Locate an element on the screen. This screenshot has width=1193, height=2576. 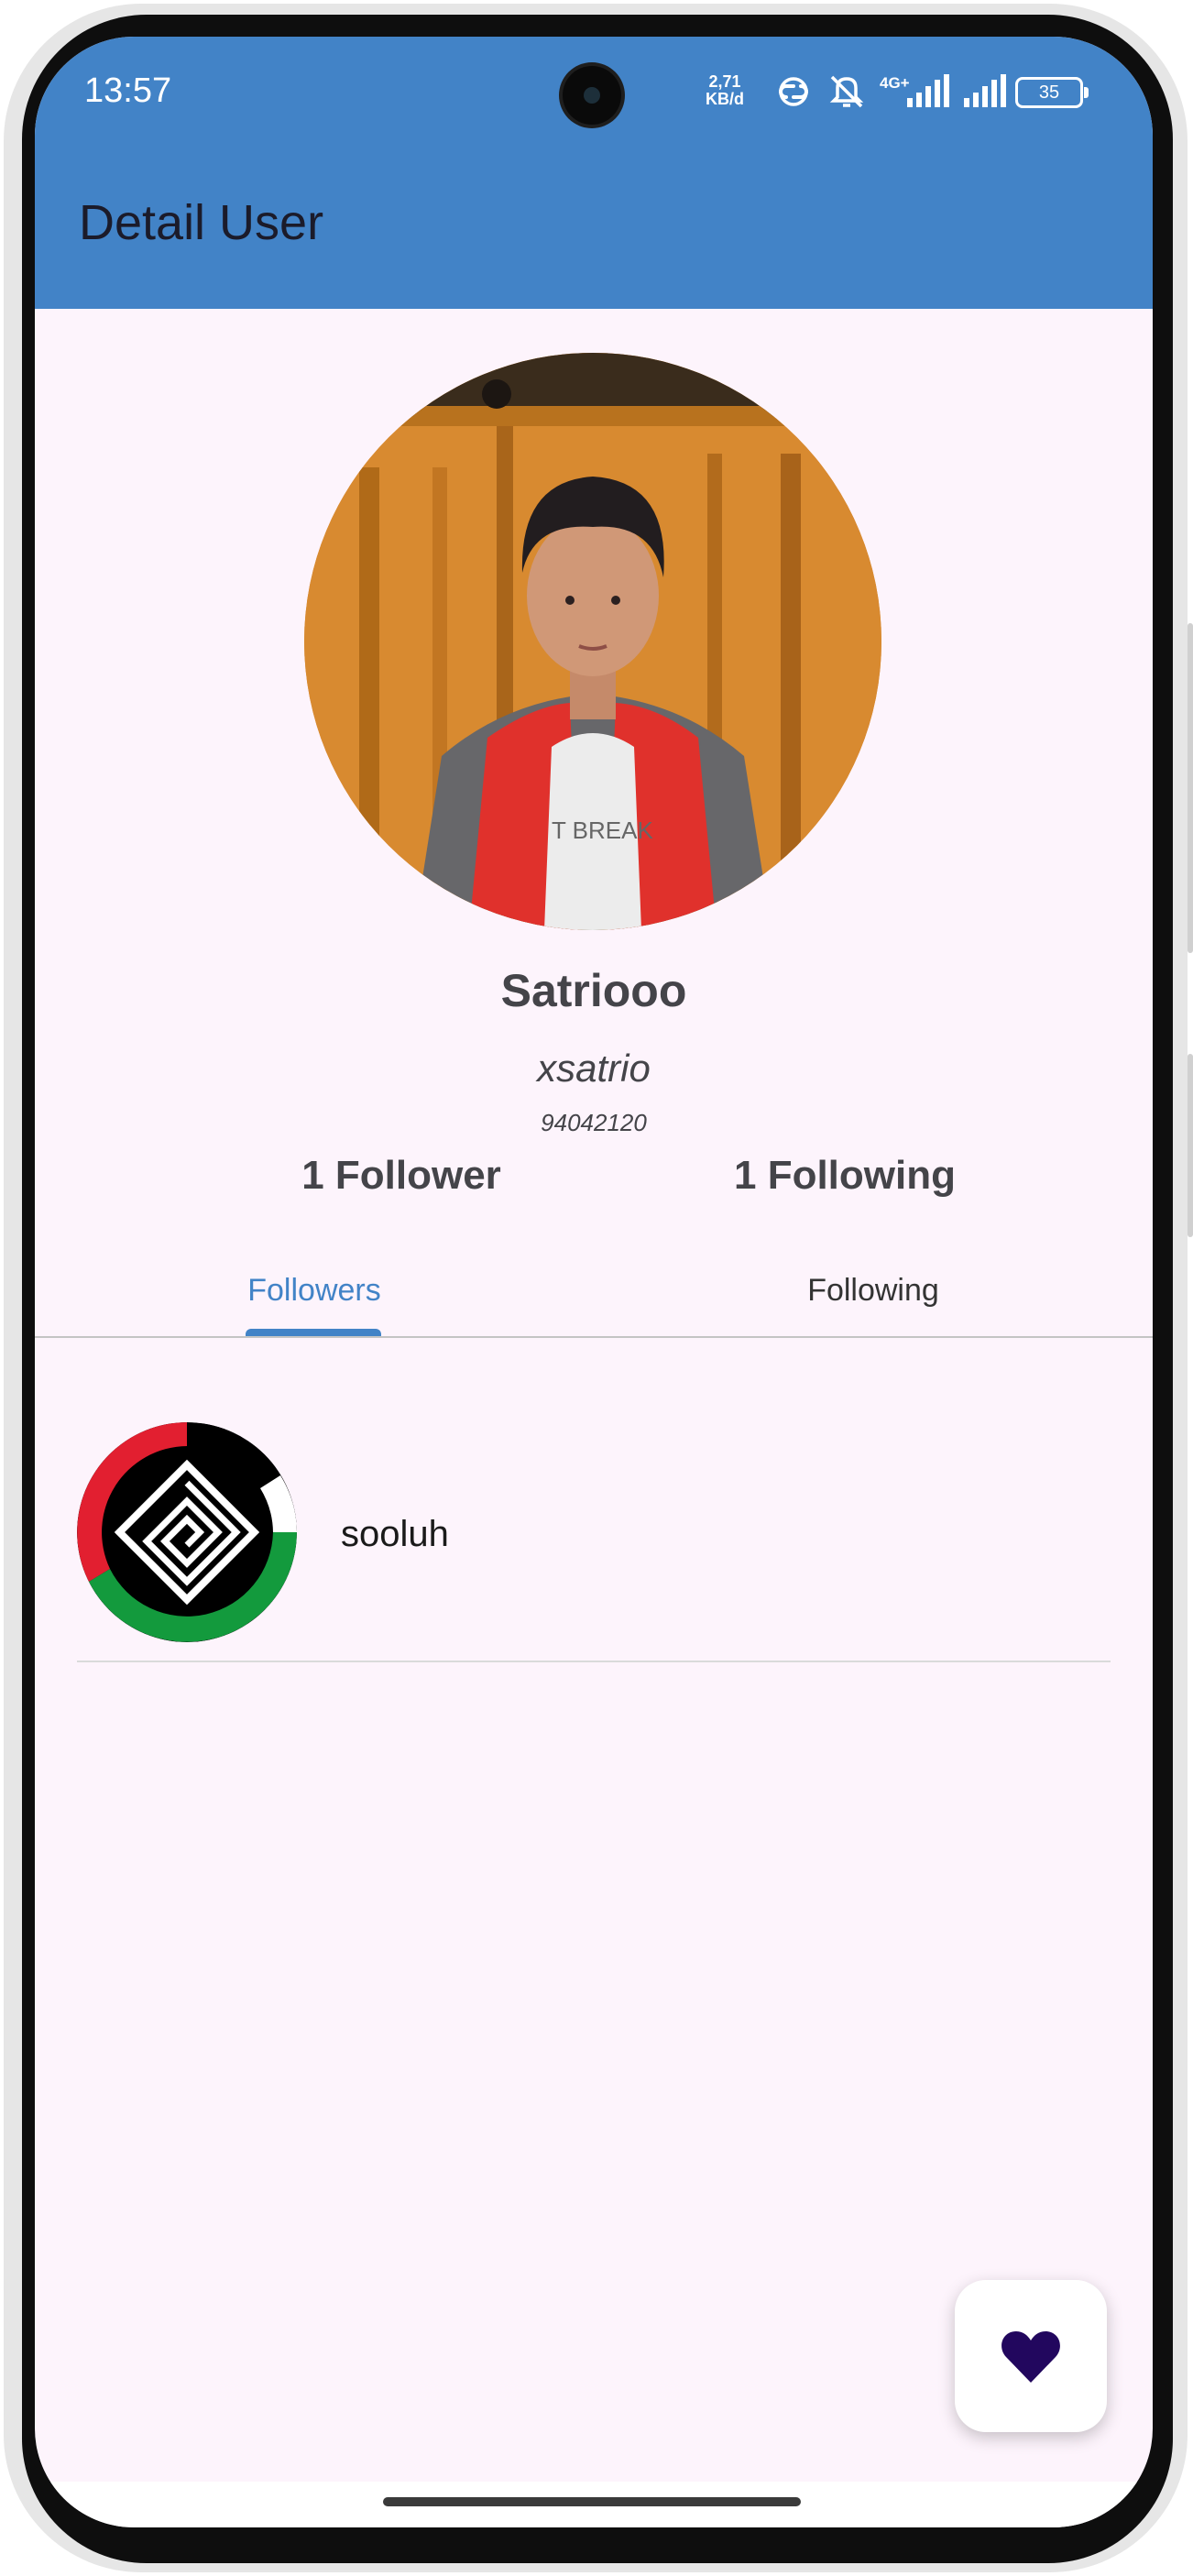
heart-icon is located at coordinates (1030, 2357).